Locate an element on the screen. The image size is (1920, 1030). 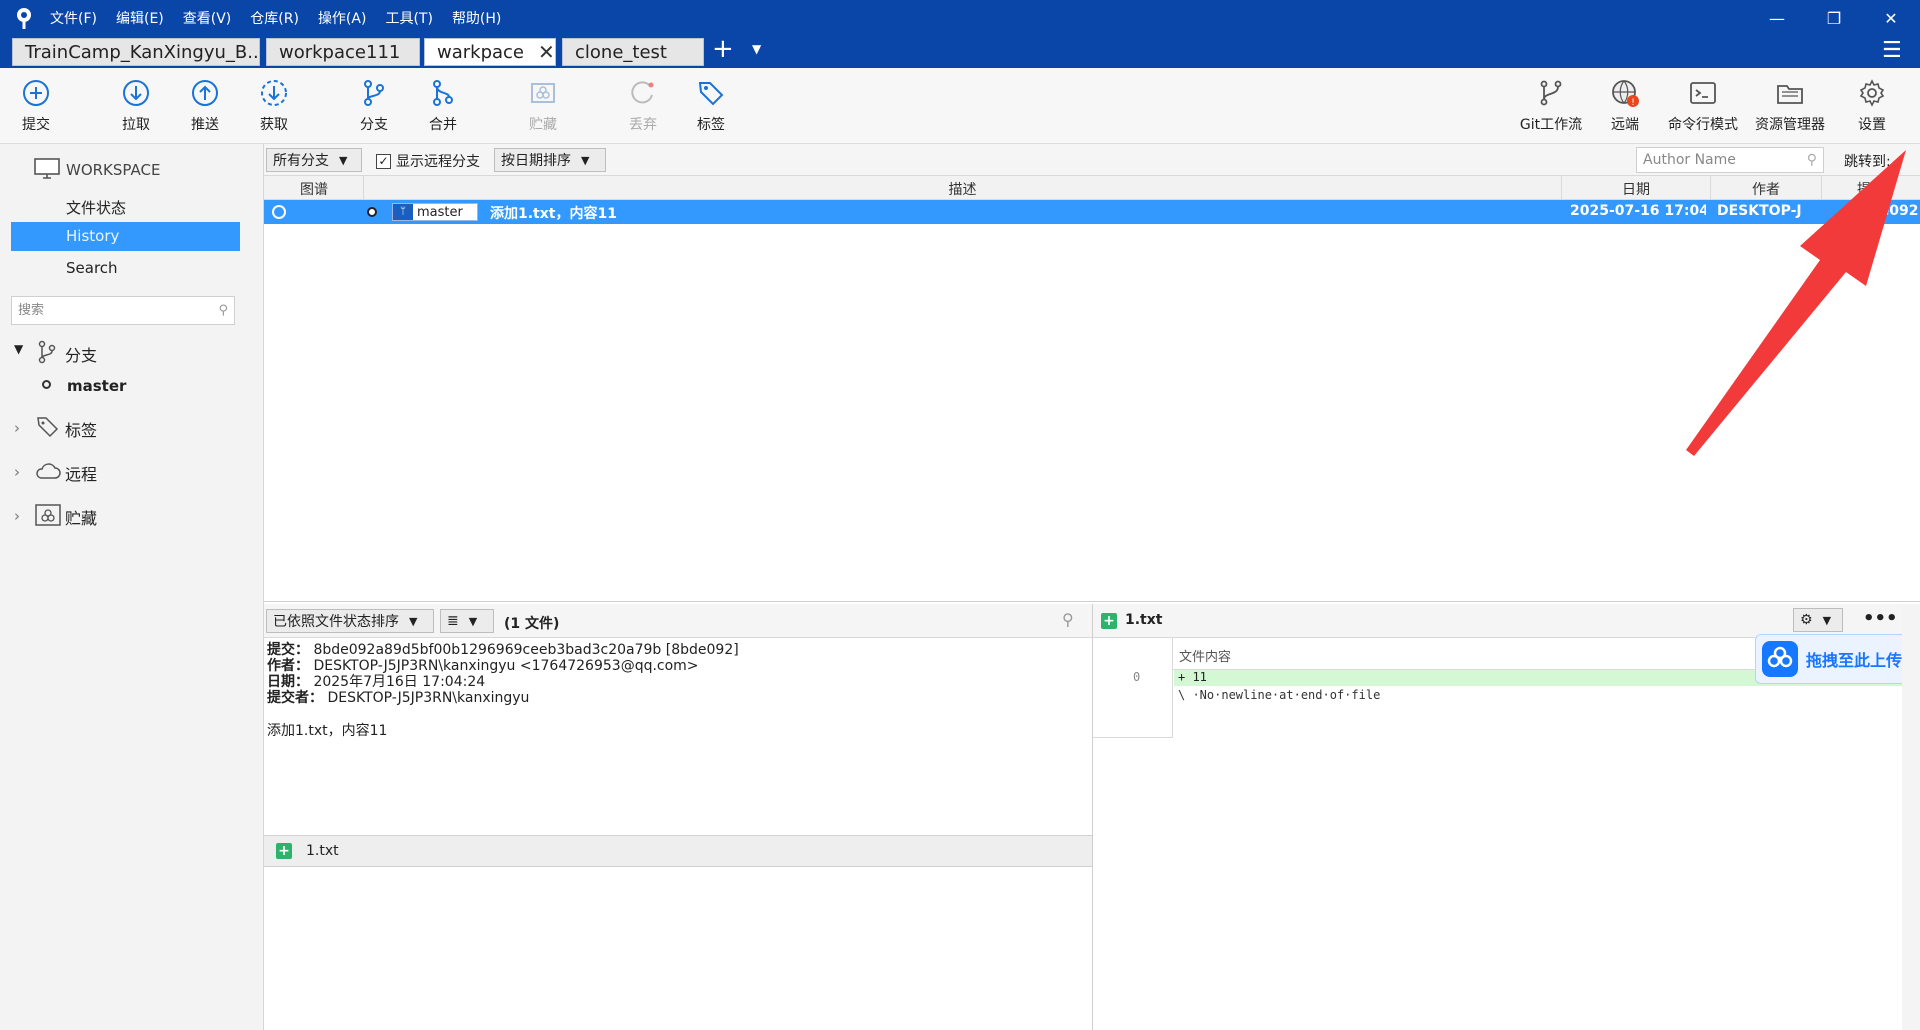
pull-button: 拉取 is located at coordinates (136, 107).